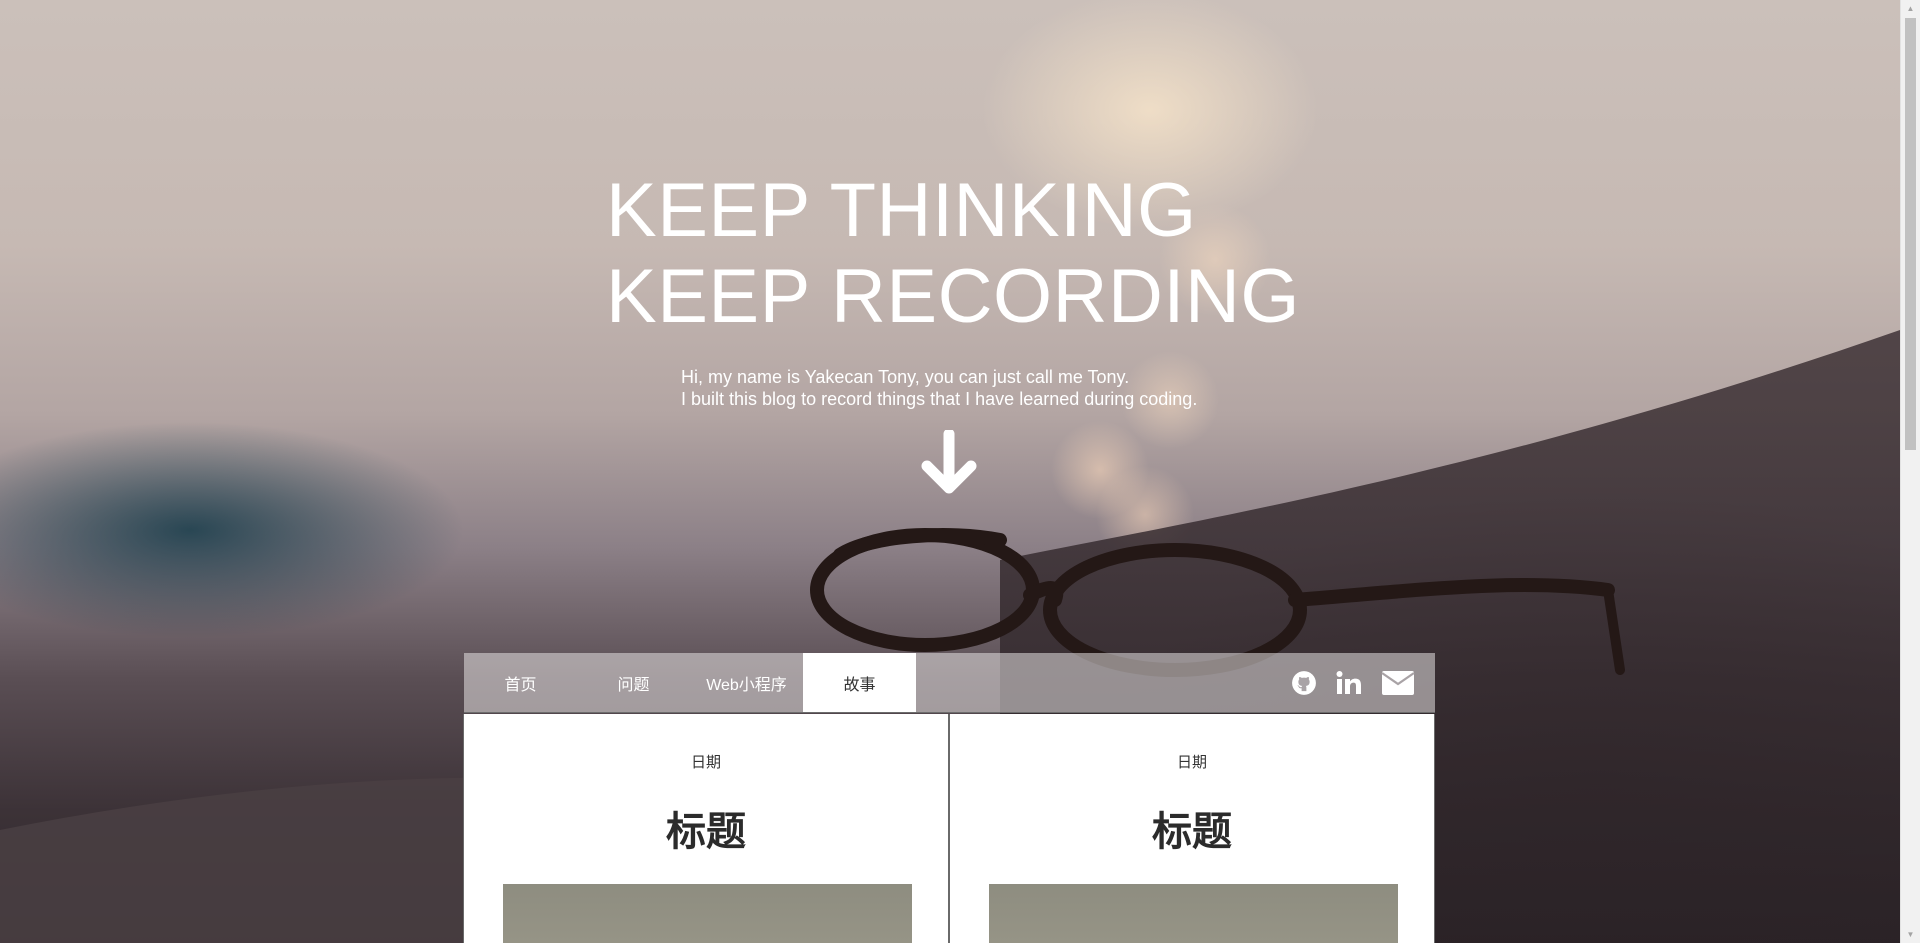 This screenshot has width=1920, height=943. Describe the element at coordinates (1304, 683) in the screenshot. I see `github-icon` at that location.